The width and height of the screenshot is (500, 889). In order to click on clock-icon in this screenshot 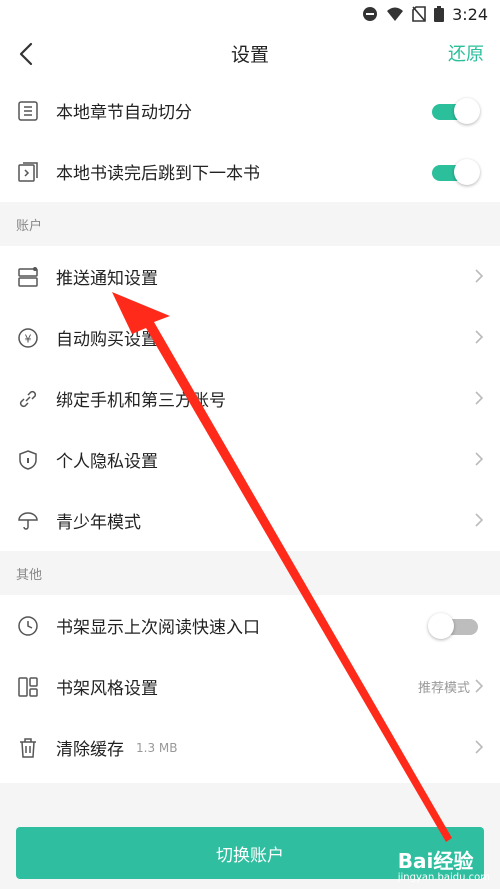, I will do `click(28, 625)`.